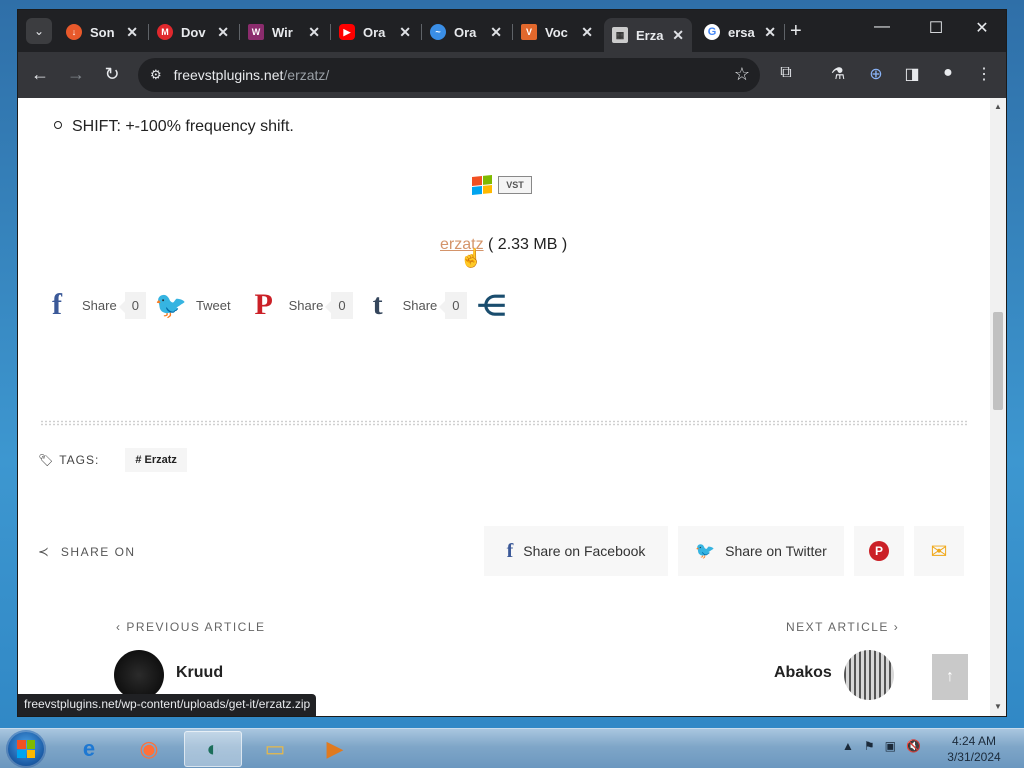  What do you see at coordinates (512, 31) in the screenshot?
I see `tab-strip: ⌄ ↓ Son ✕ M Dov ✕ W Wir ✕ ▶ Ora ✕ ~ Ora` at bounding box center [512, 31].